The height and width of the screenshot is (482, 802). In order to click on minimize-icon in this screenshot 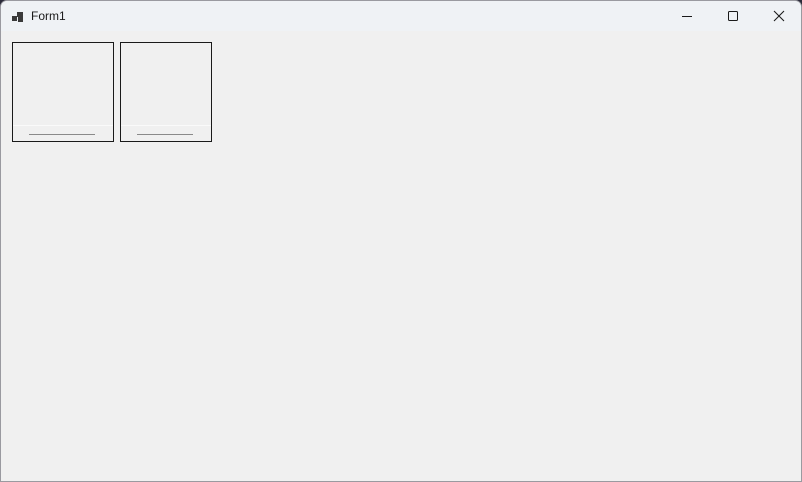, I will do `click(687, 16)`.